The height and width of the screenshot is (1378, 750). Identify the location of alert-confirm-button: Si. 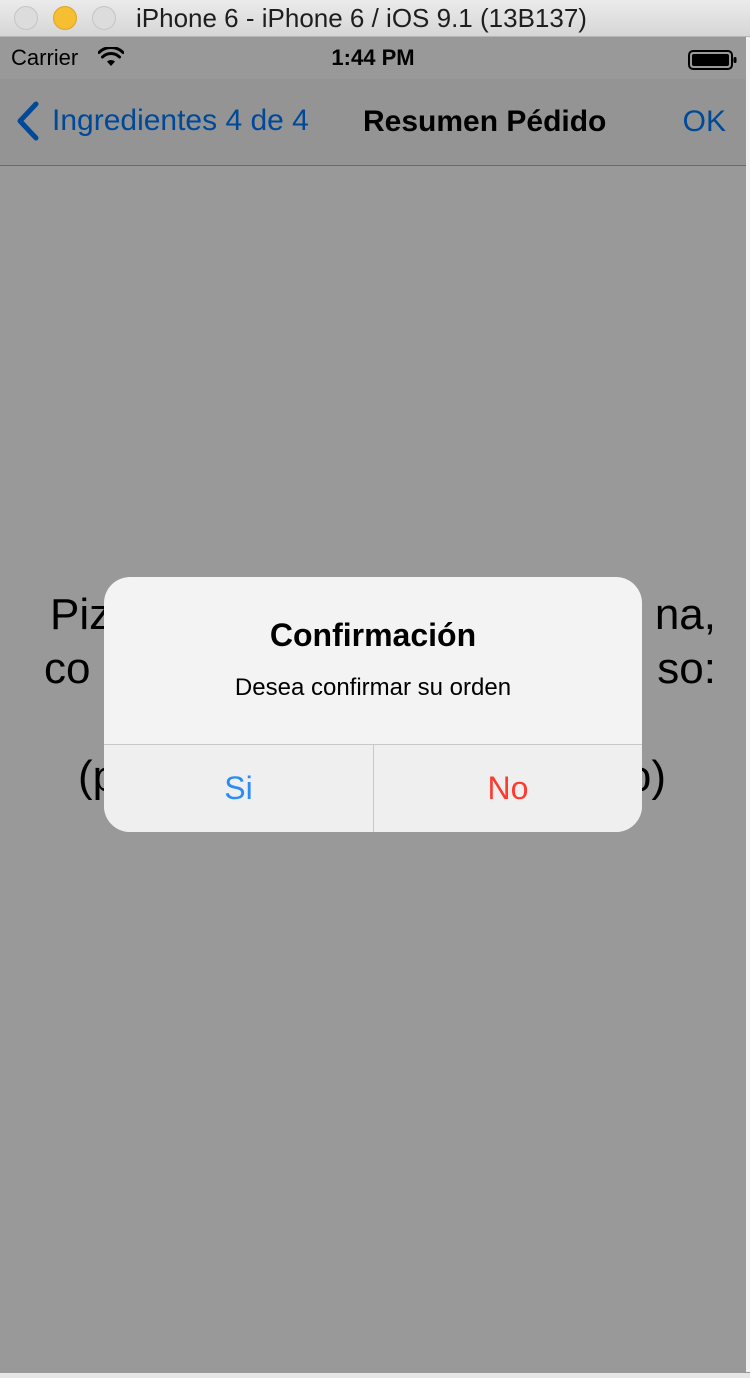
(238, 788).